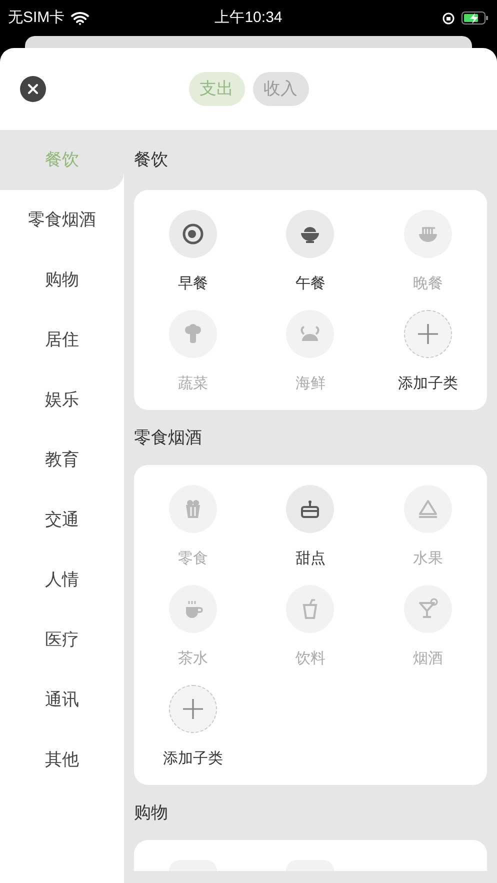 The image size is (497, 883). Describe the element at coordinates (310, 384) in the screenshot. I see `category-label: 海鲜` at that location.